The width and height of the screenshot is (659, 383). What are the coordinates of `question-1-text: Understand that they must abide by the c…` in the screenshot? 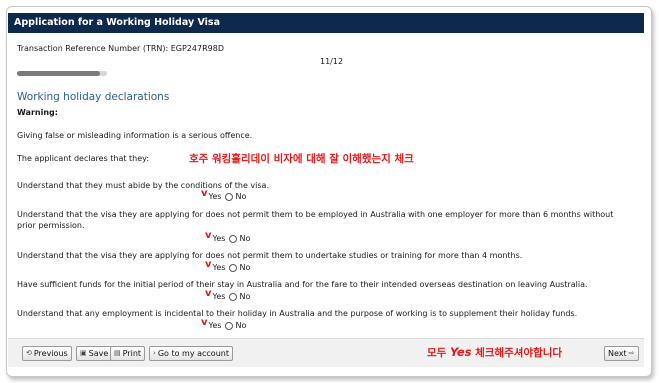 It's located at (143, 185).